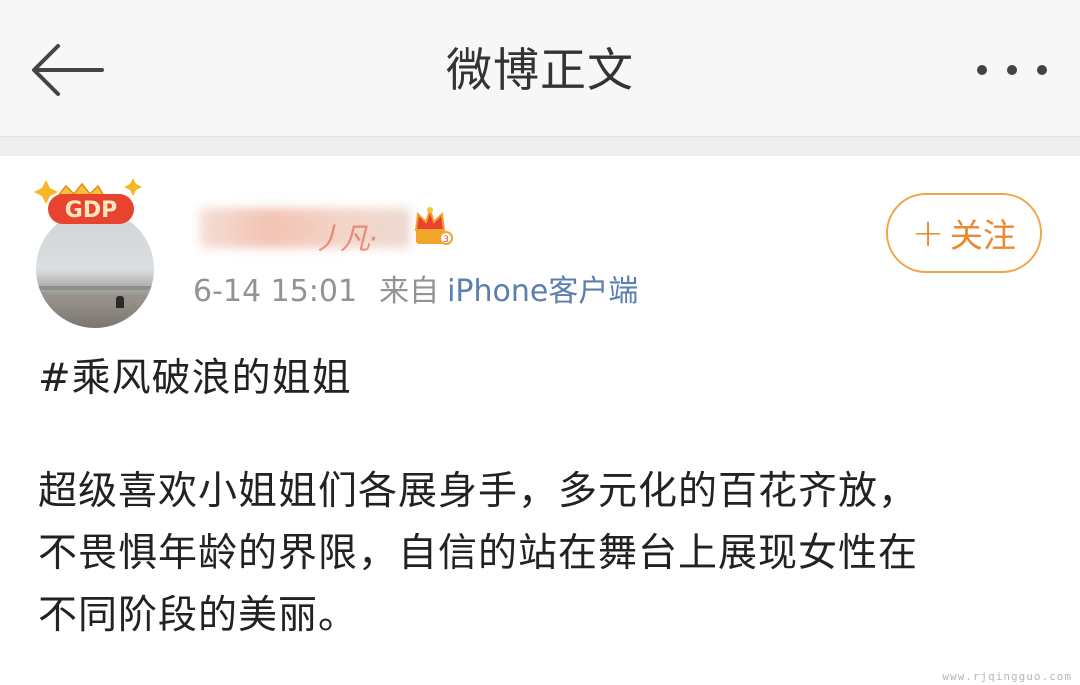  Describe the element at coordinates (95, 269) in the screenshot. I see `avatar` at that location.